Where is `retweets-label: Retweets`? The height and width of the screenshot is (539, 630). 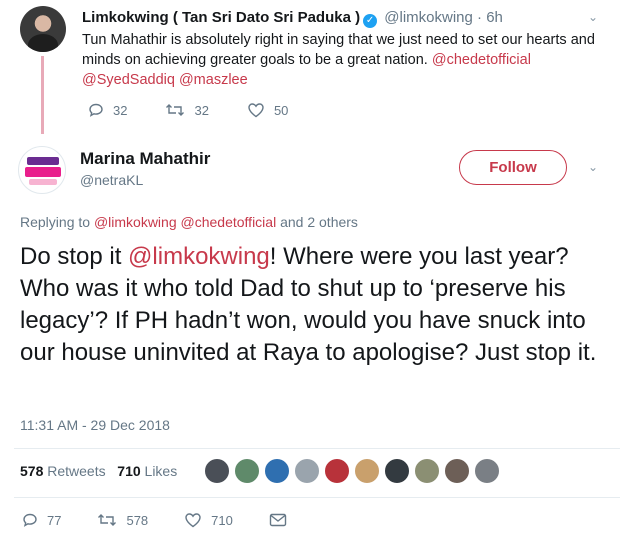 retweets-label: Retweets is located at coordinates (76, 471).